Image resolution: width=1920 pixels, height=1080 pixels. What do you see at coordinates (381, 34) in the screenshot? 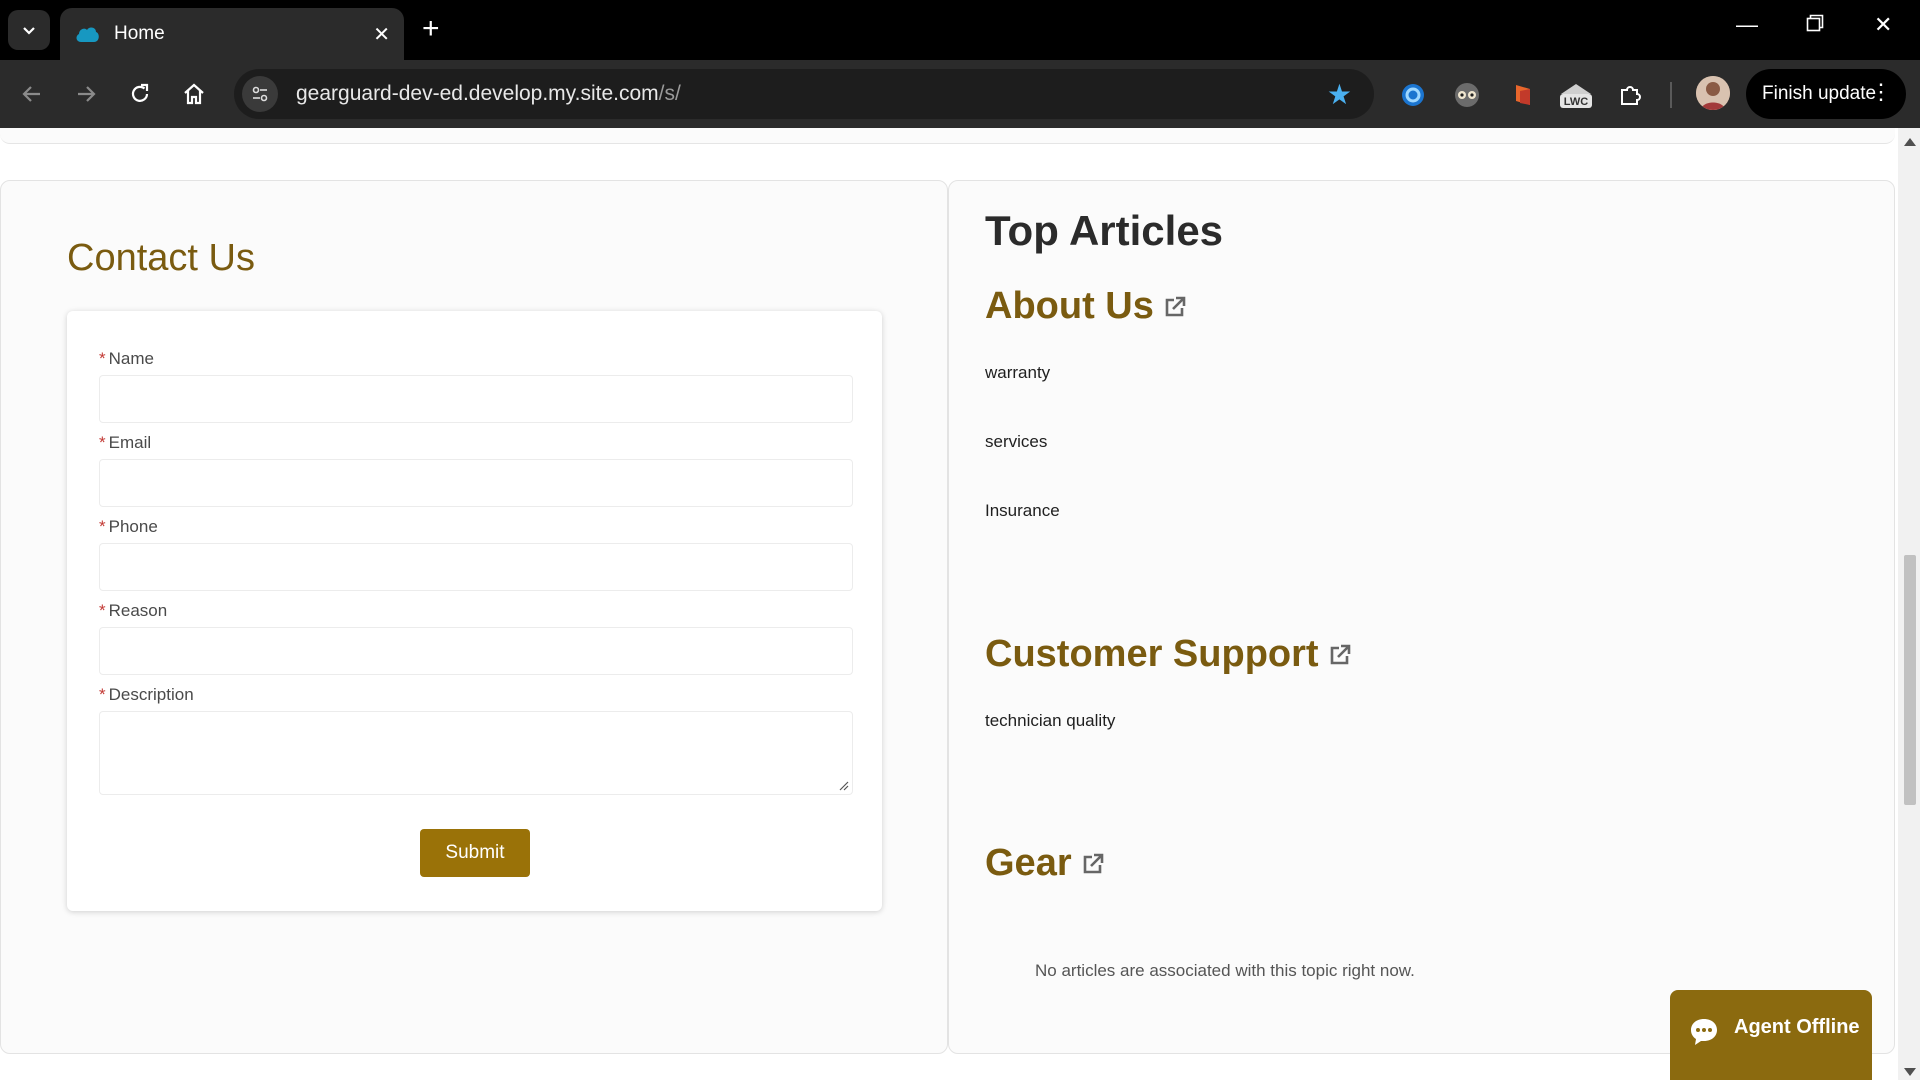
I see `tab-close-icon: ✕` at bounding box center [381, 34].